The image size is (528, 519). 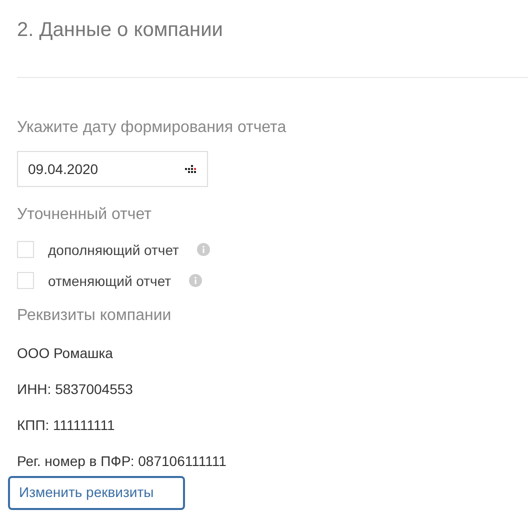 What do you see at coordinates (113, 250) in the screenshot?
I see `checkbox-label: дополняющий отчет` at bounding box center [113, 250].